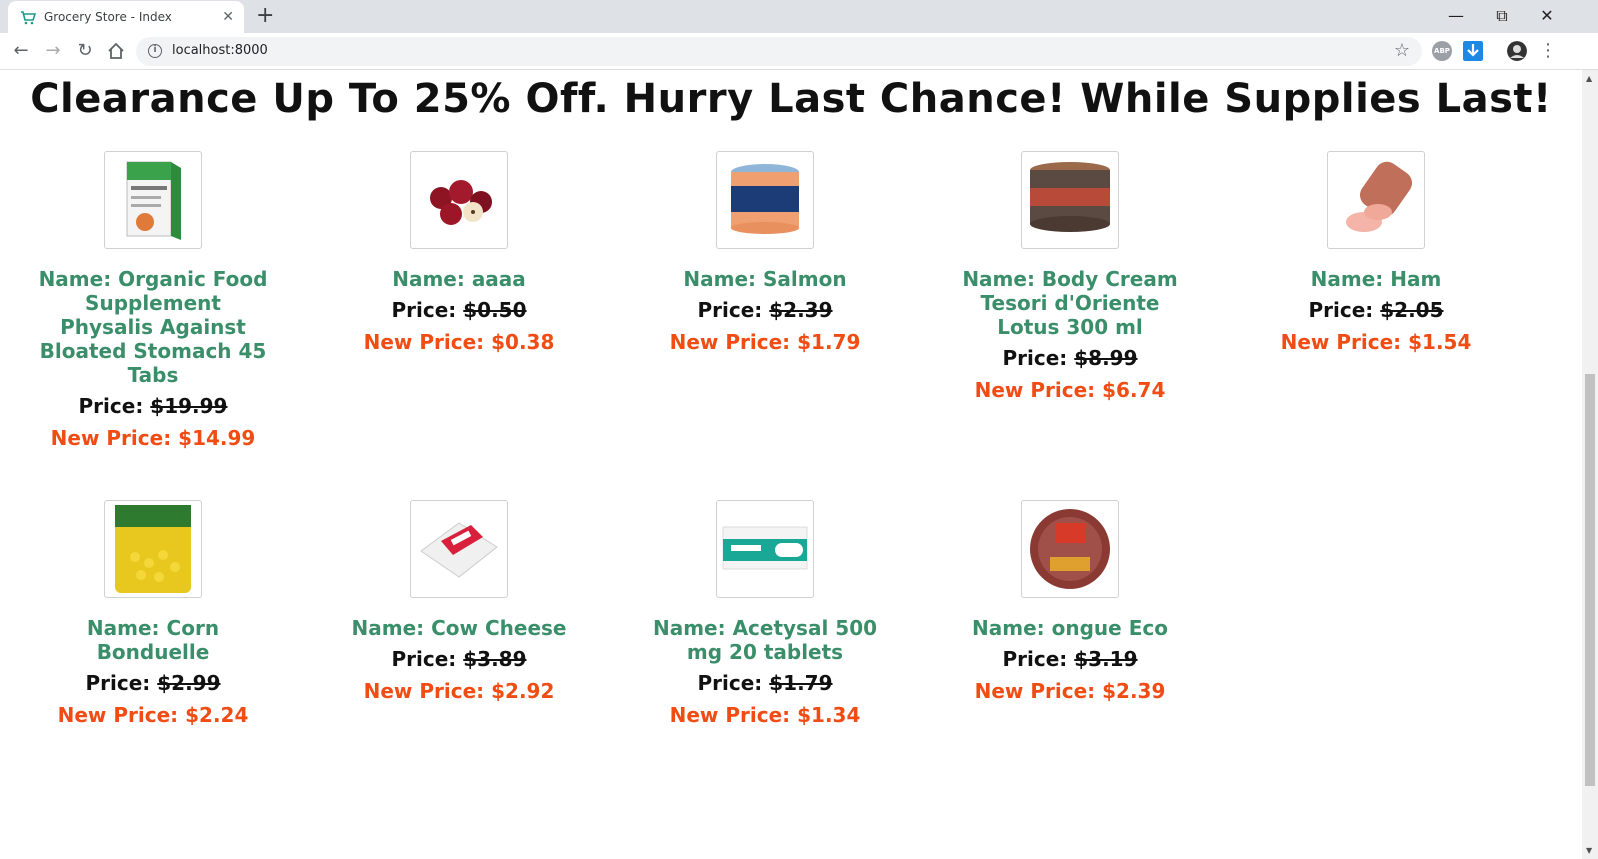 The height and width of the screenshot is (859, 1598). I want to click on salmon-jar-image, so click(765, 200).